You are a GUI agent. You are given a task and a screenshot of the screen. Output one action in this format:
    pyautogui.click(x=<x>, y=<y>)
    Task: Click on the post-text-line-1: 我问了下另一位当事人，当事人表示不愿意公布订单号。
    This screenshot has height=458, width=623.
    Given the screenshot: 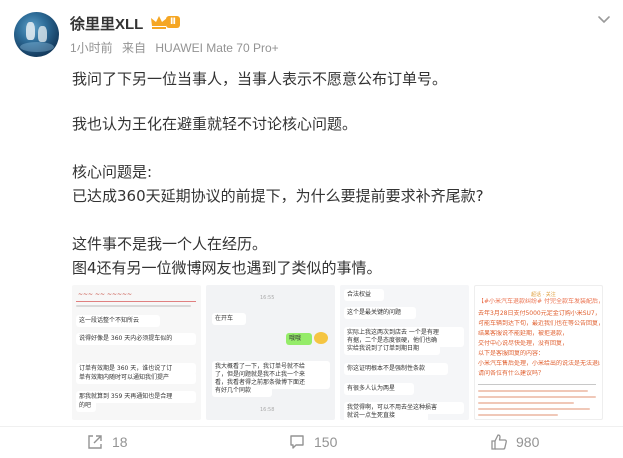 What is the action you would take?
    pyautogui.click(x=260, y=79)
    